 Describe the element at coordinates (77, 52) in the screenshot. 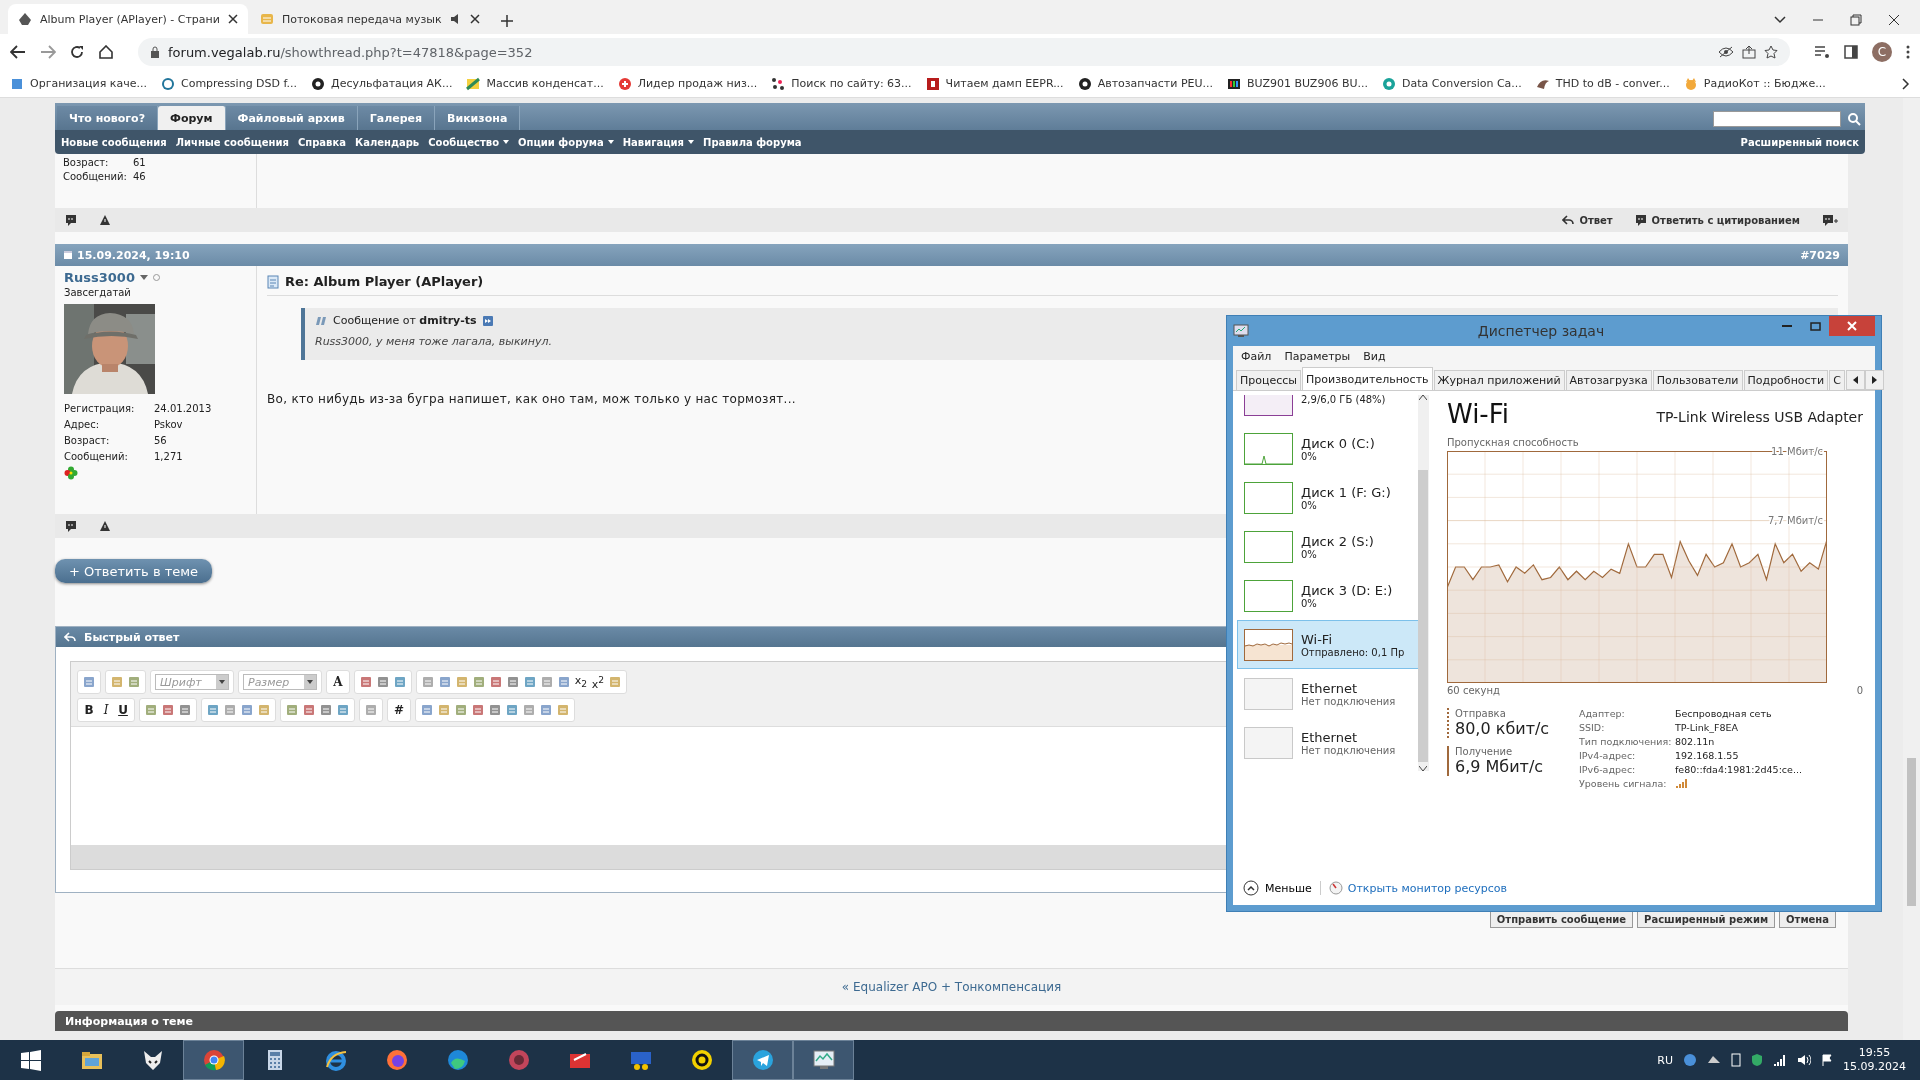

I see `reload-icon` at that location.